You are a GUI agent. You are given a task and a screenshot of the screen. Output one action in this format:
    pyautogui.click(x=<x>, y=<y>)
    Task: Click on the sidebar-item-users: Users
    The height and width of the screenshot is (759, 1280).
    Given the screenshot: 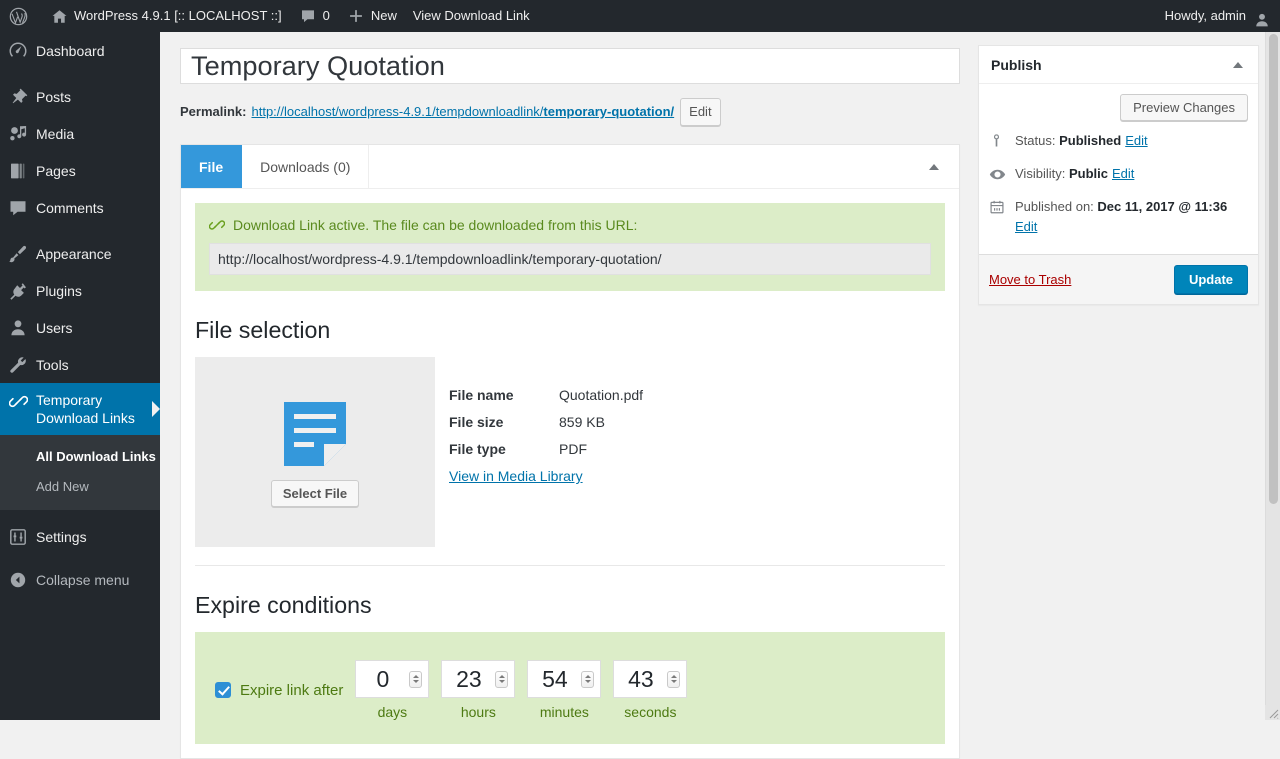 What is the action you would take?
    pyautogui.click(x=80, y=327)
    